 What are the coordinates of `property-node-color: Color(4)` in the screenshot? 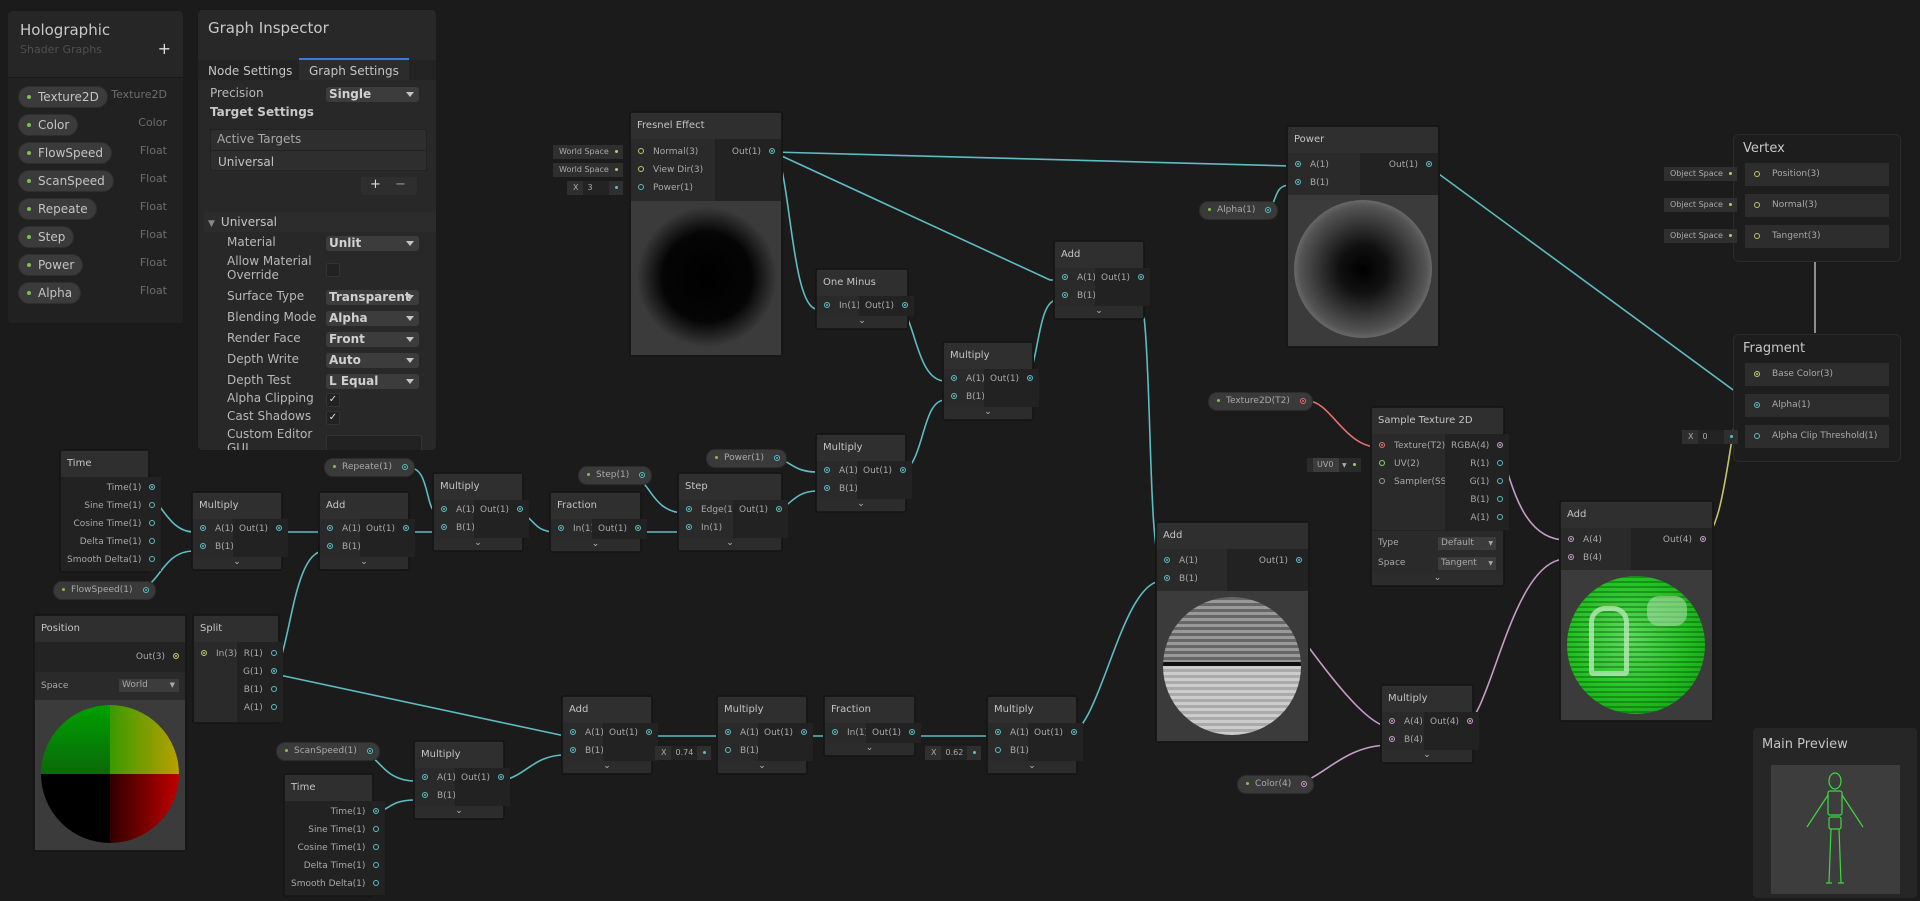 It's located at (1276, 784).